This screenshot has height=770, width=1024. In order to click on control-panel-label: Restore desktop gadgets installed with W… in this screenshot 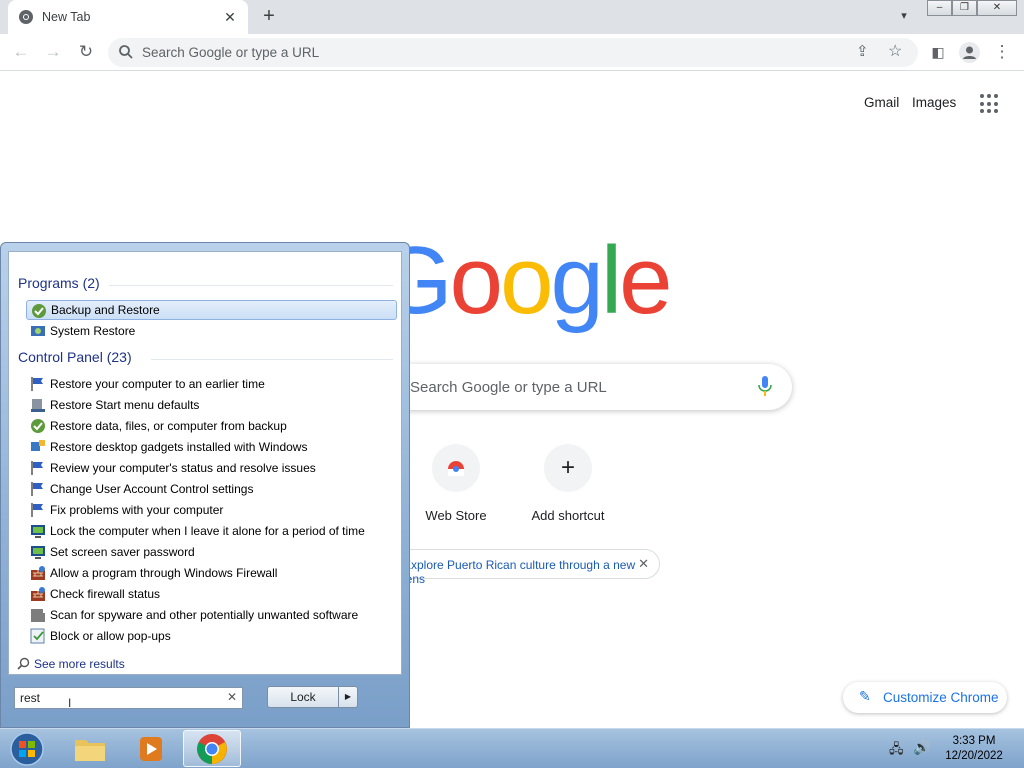, I will do `click(179, 447)`.